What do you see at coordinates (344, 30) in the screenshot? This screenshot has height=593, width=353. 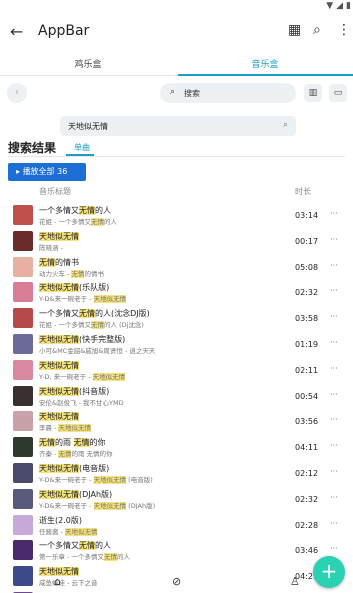 I see `more-vert-icon: ⋮` at bounding box center [344, 30].